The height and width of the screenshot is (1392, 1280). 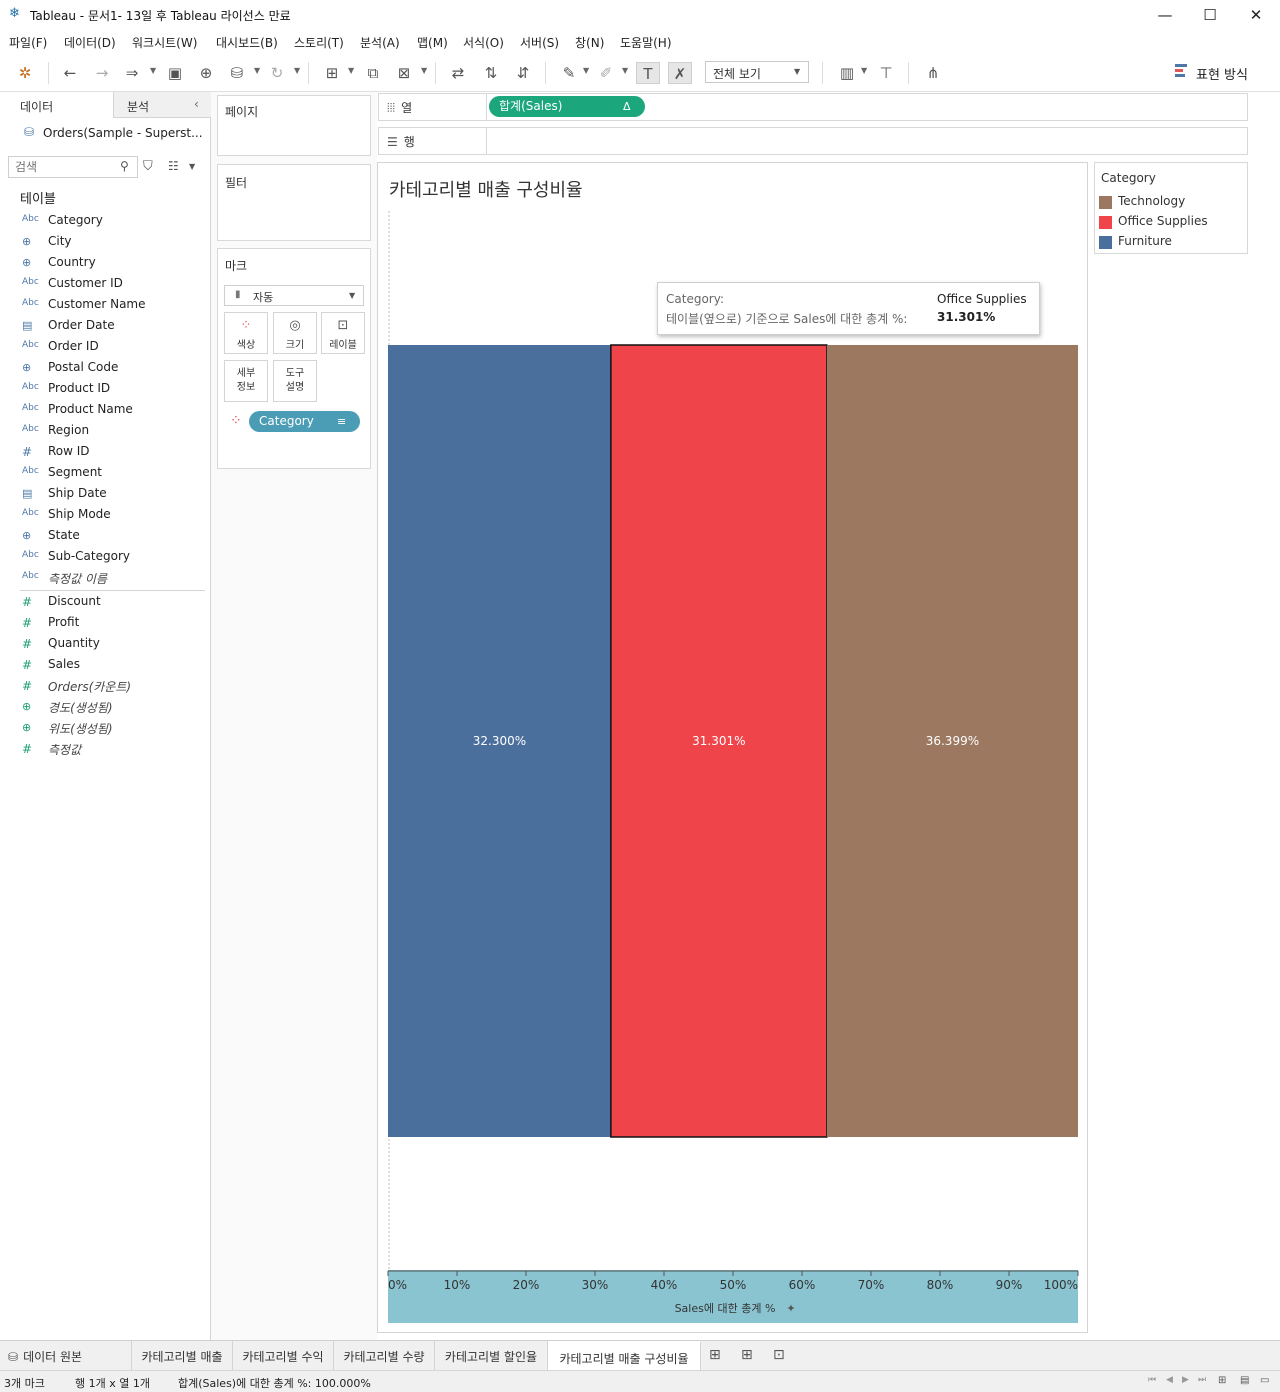 What do you see at coordinates (175, 73) in the screenshot?
I see `save-icon: ▣` at bounding box center [175, 73].